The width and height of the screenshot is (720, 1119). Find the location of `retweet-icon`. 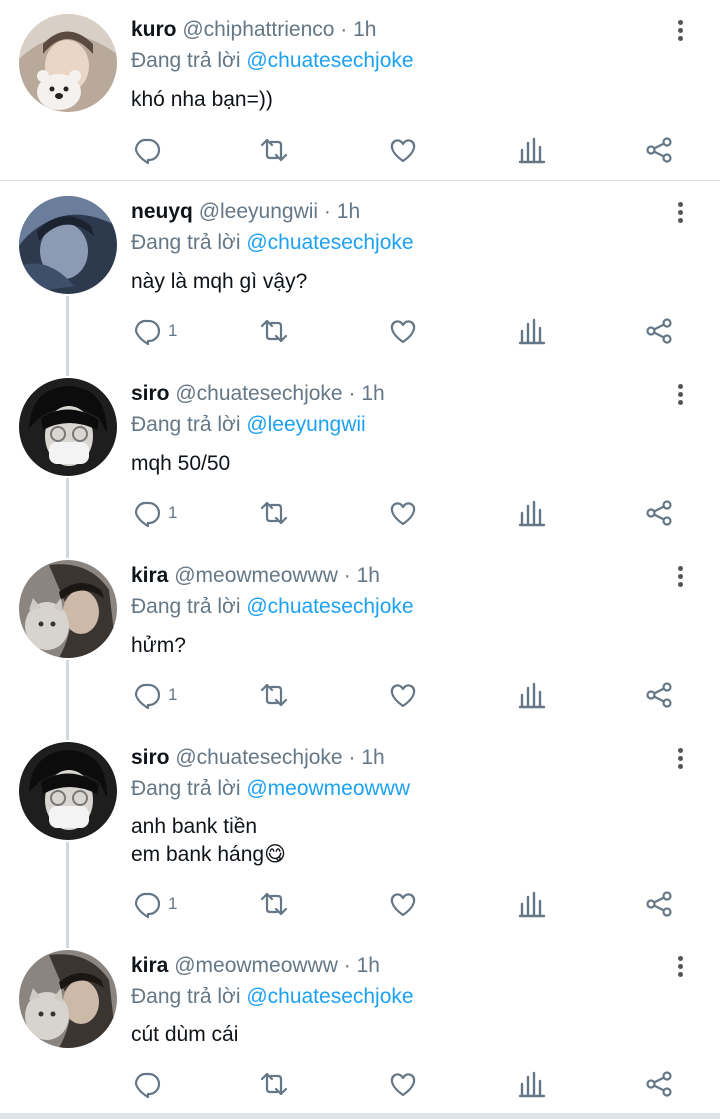

retweet-icon is located at coordinates (274, 513).